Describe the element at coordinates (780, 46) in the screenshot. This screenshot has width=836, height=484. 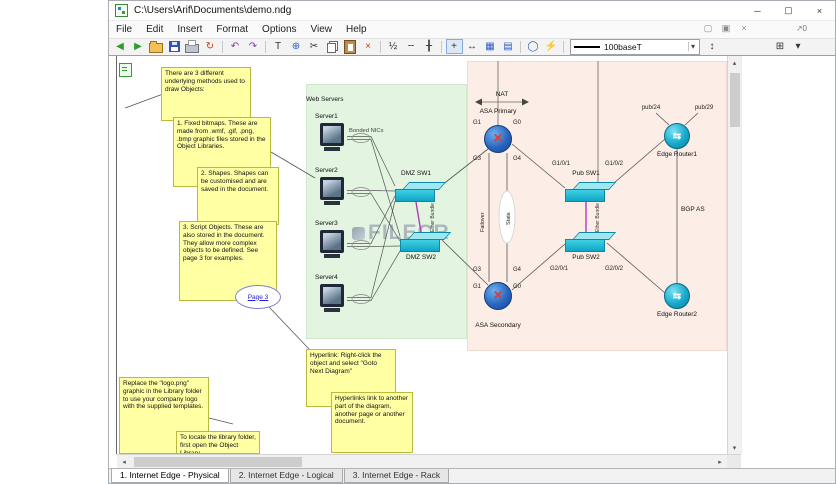
I see `page-layout-button: ⊞` at that location.